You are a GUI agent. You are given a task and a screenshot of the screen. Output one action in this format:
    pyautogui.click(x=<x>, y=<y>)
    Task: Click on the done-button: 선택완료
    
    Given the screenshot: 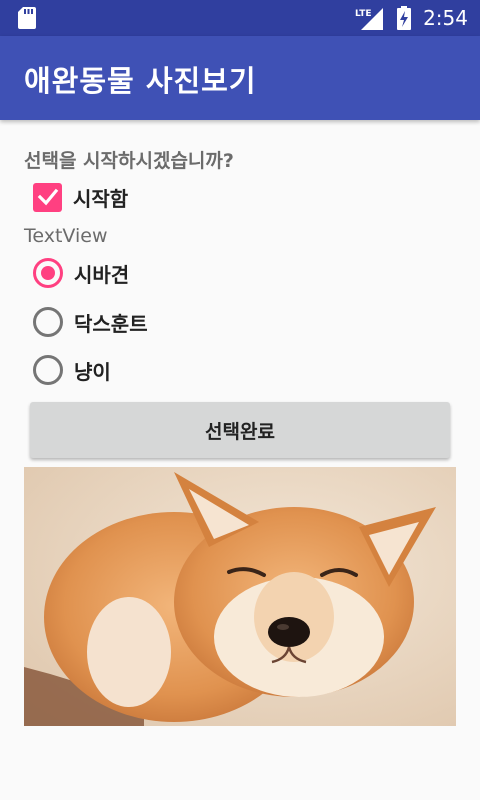 What is the action you would take?
    pyautogui.click(x=240, y=430)
    